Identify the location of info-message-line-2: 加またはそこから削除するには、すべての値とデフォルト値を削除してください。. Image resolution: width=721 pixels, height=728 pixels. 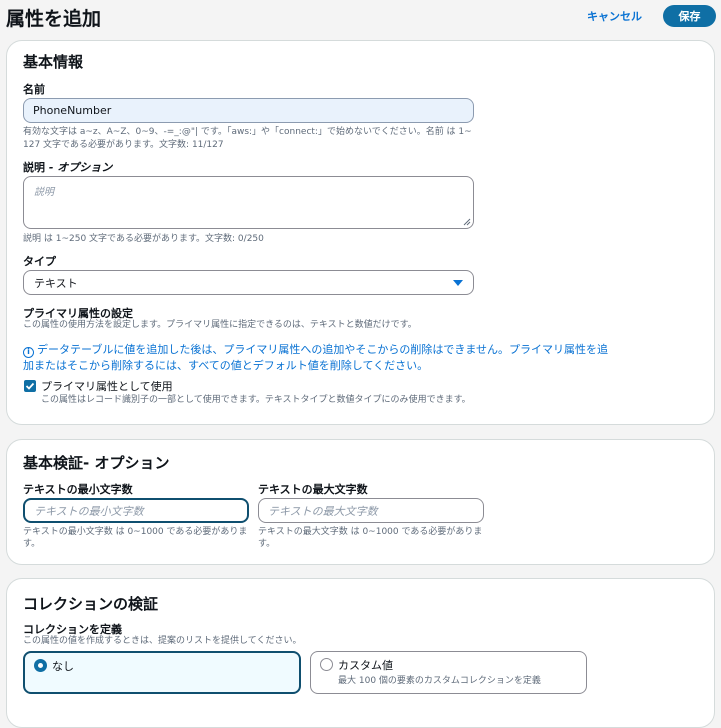
(226, 365).